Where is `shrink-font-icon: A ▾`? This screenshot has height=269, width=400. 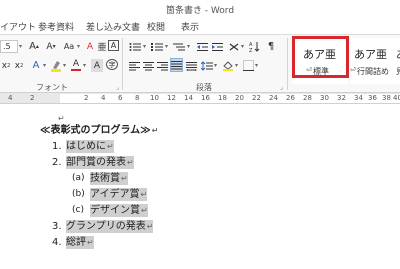
shrink-font-icon: A ▾ is located at coordinates (51, 46).